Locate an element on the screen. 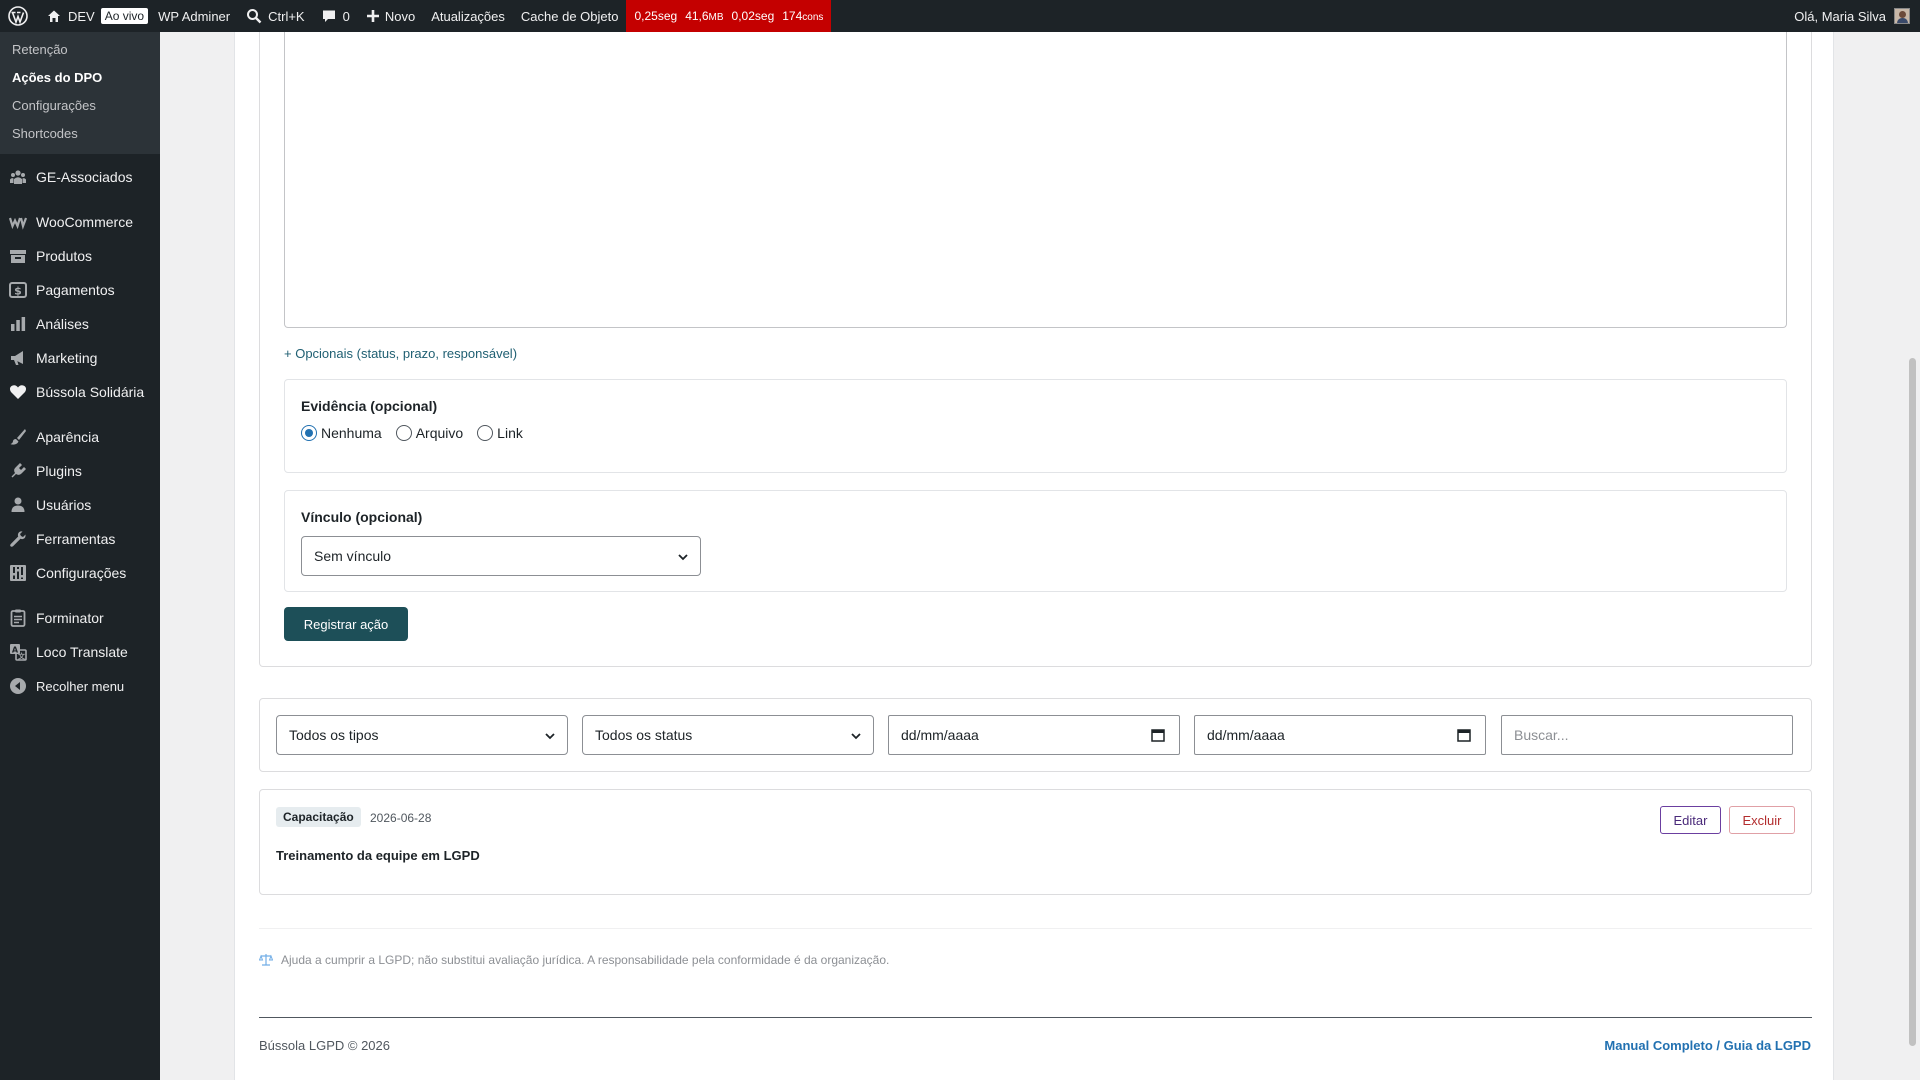 The width and height of the screenshot is (1920, 1080). sidebar-item-ferramentas: Ferramentas is located at coordinates (80, 539).